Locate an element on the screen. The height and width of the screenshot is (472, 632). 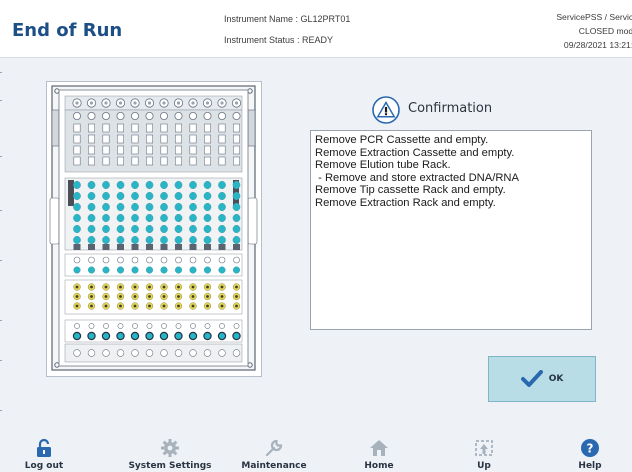
right-latch is located at coordinates (252, 221).